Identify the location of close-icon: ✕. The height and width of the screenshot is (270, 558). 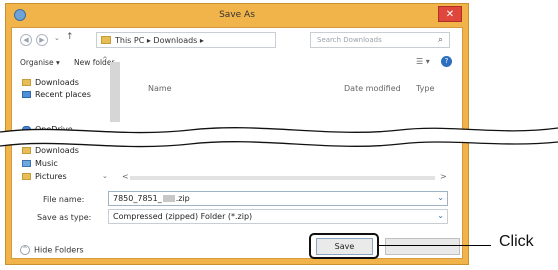
(450, 14).